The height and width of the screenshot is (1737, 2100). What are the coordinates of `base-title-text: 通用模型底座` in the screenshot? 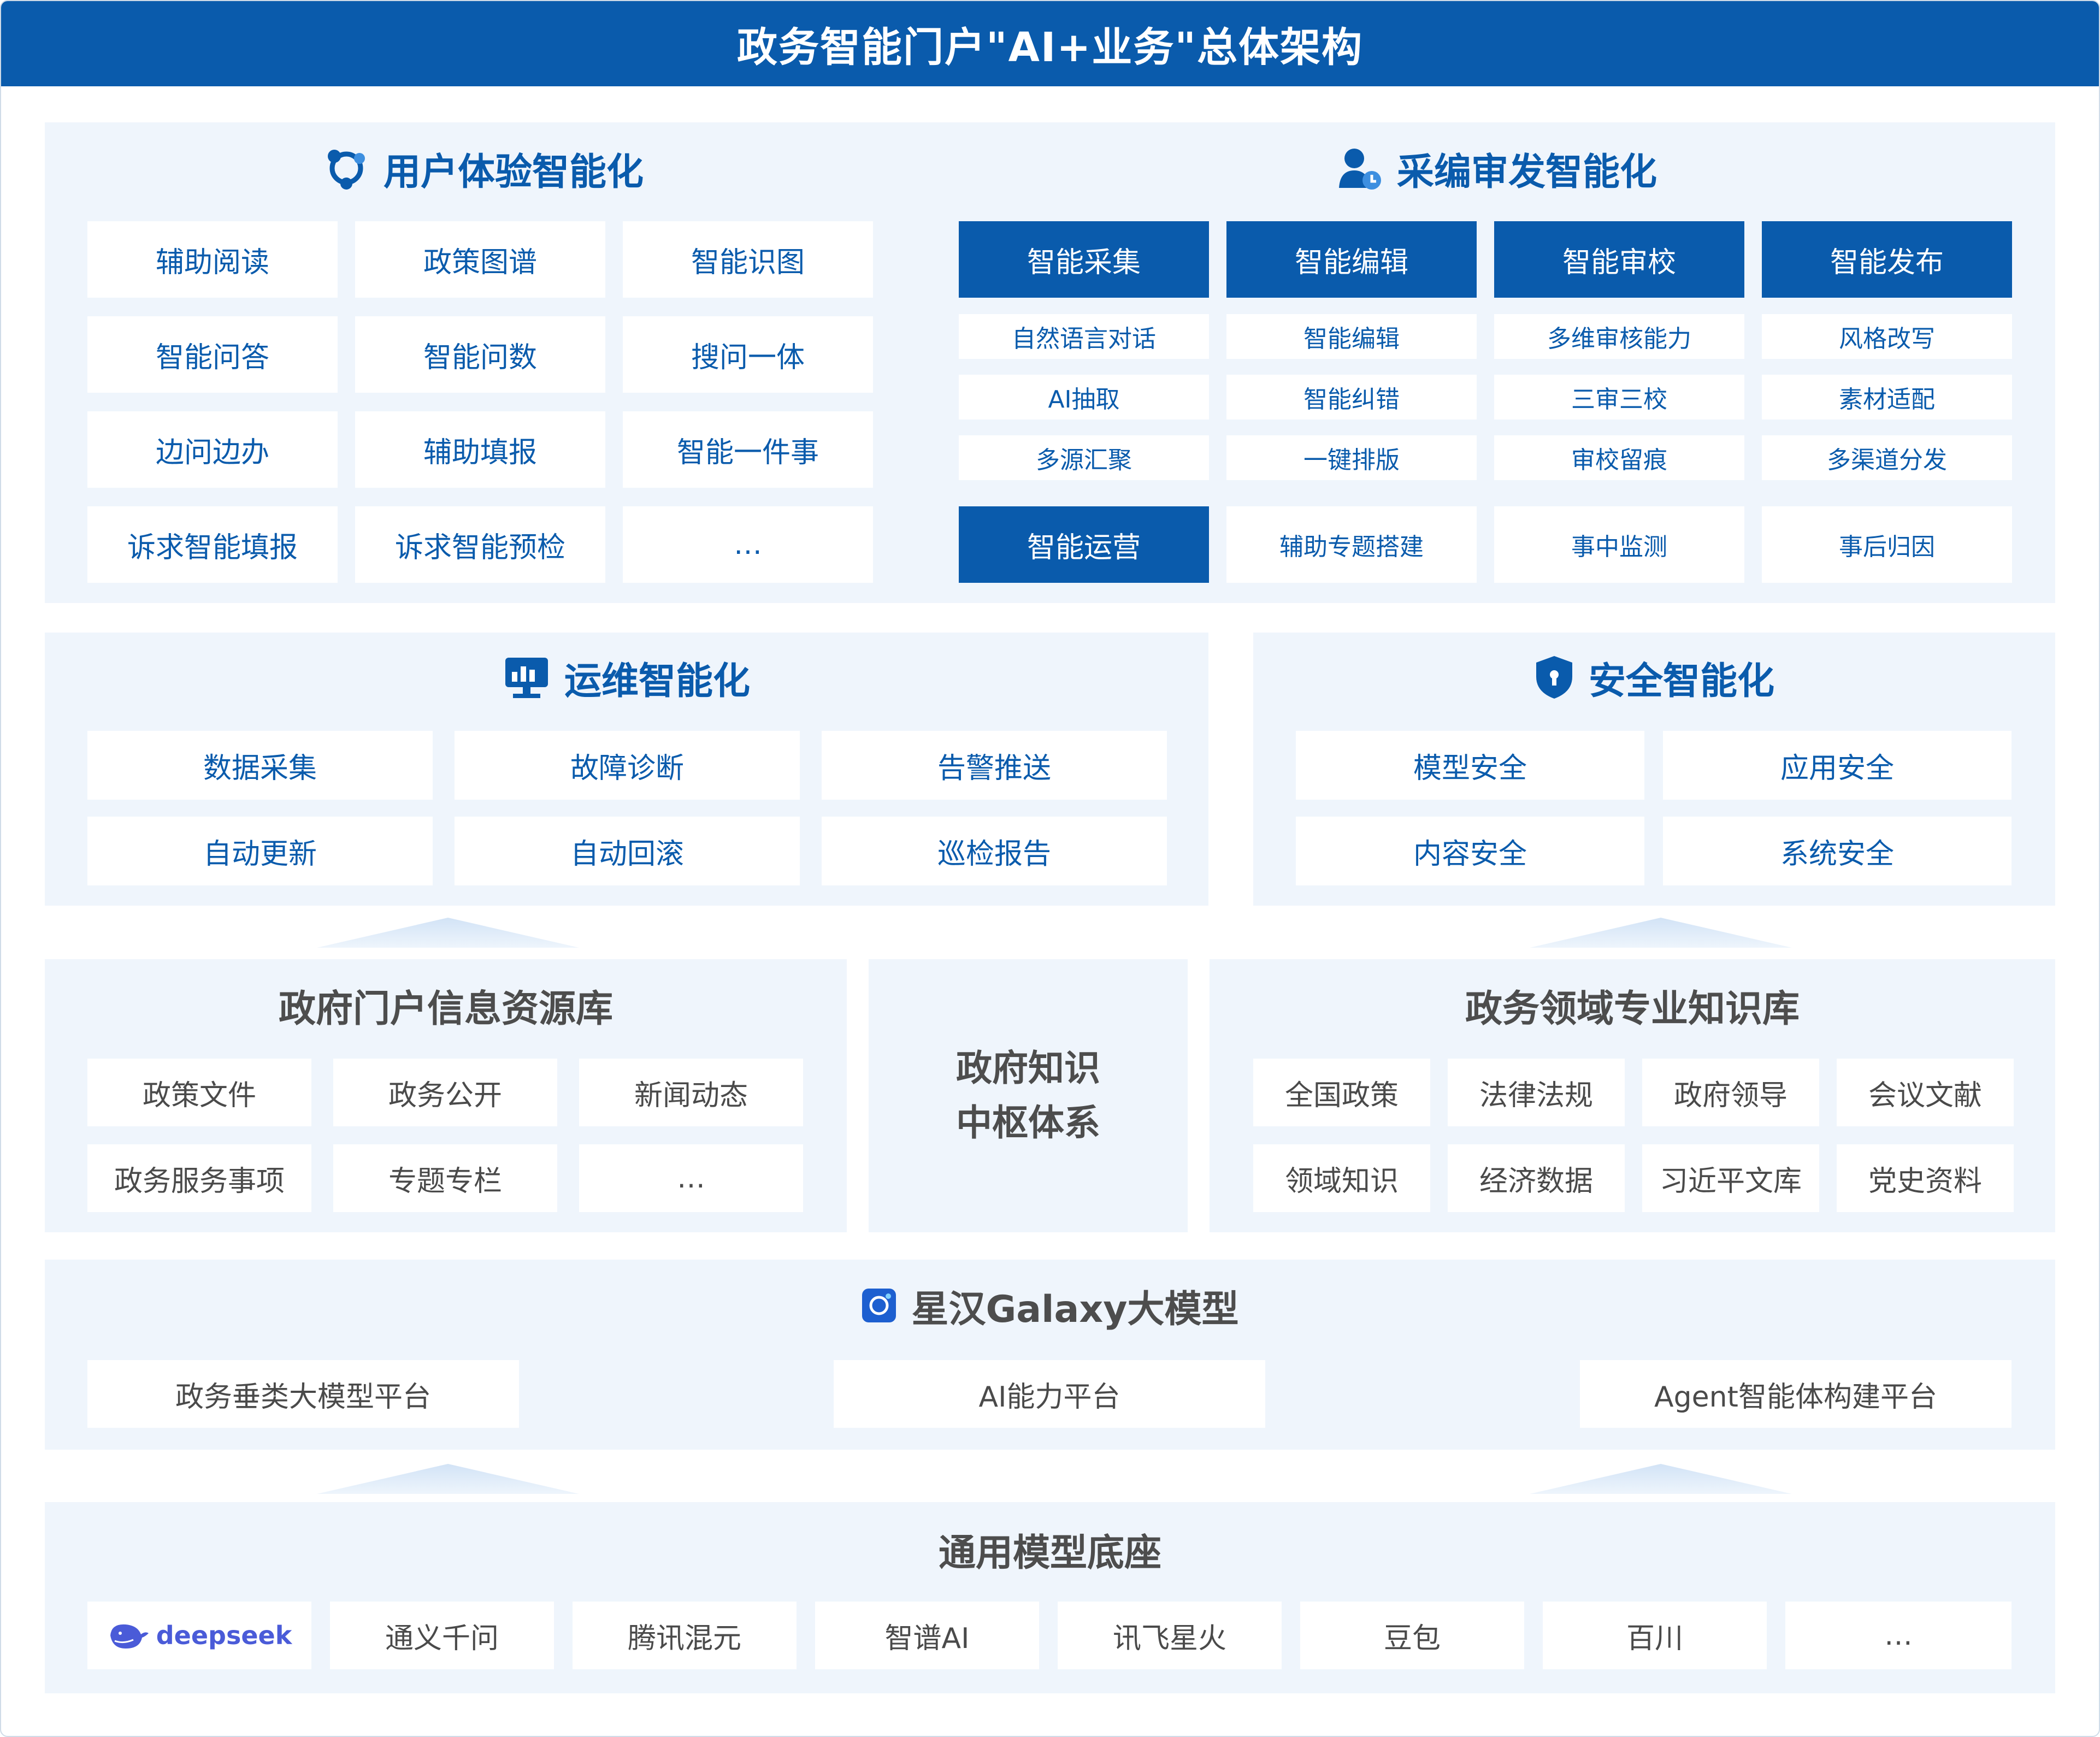 It's located at (1049, 1553).